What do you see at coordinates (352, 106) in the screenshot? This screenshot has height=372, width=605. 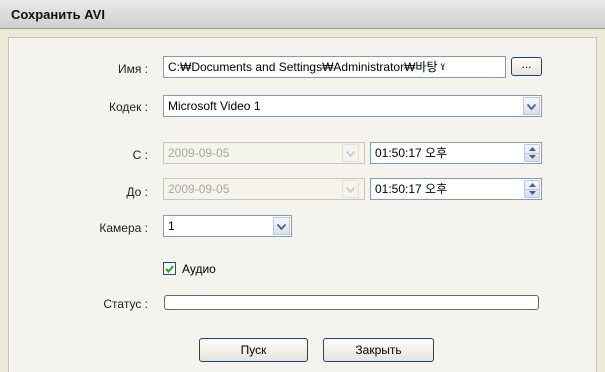 I see `codec-select: Microsoft Video 1` at bounding box center [352, 106].